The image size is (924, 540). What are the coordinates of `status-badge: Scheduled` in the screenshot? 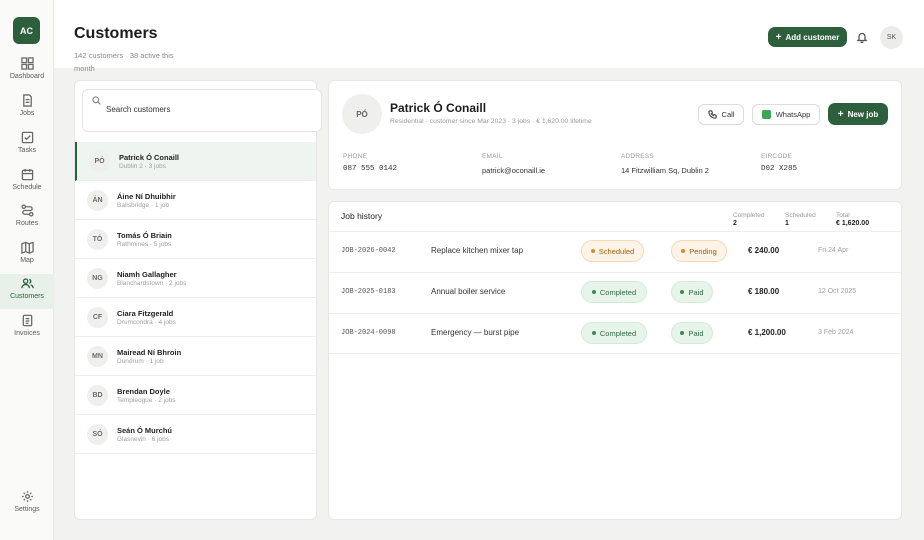 It's located at (612, 251).